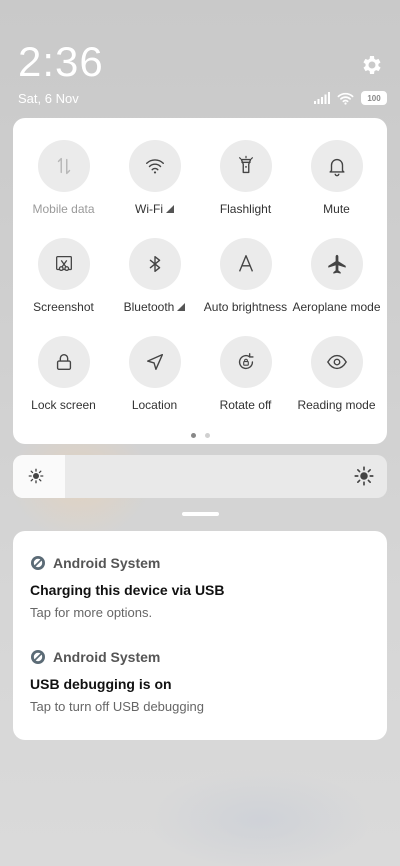  What do you see at coordinates (61, 62) in the screenshot?
I see `clock: 2:36` at bounding box center [61, 62].